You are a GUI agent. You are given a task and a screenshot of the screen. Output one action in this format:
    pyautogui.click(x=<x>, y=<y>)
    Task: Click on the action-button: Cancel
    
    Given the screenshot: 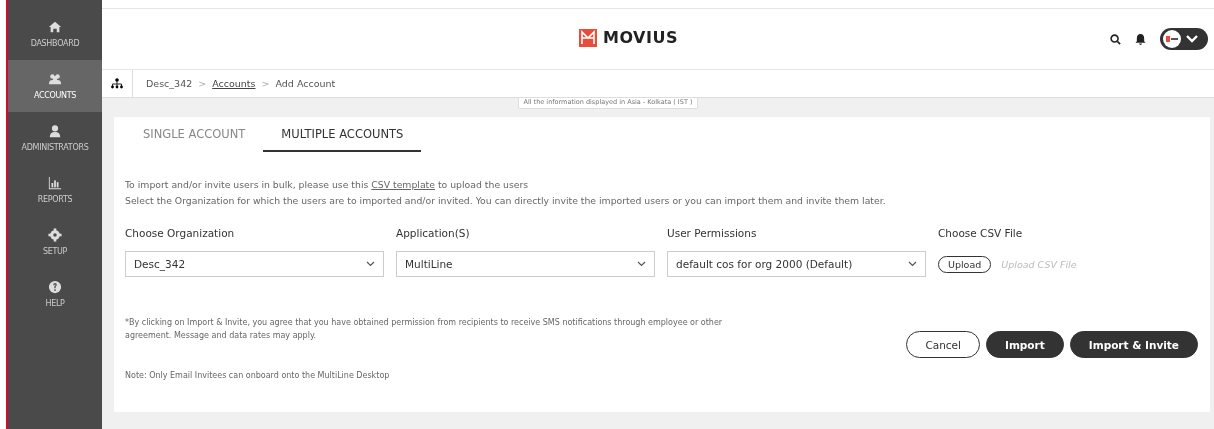 What is the action you would take?
    pyautogui.click(x=943, y=344)
    